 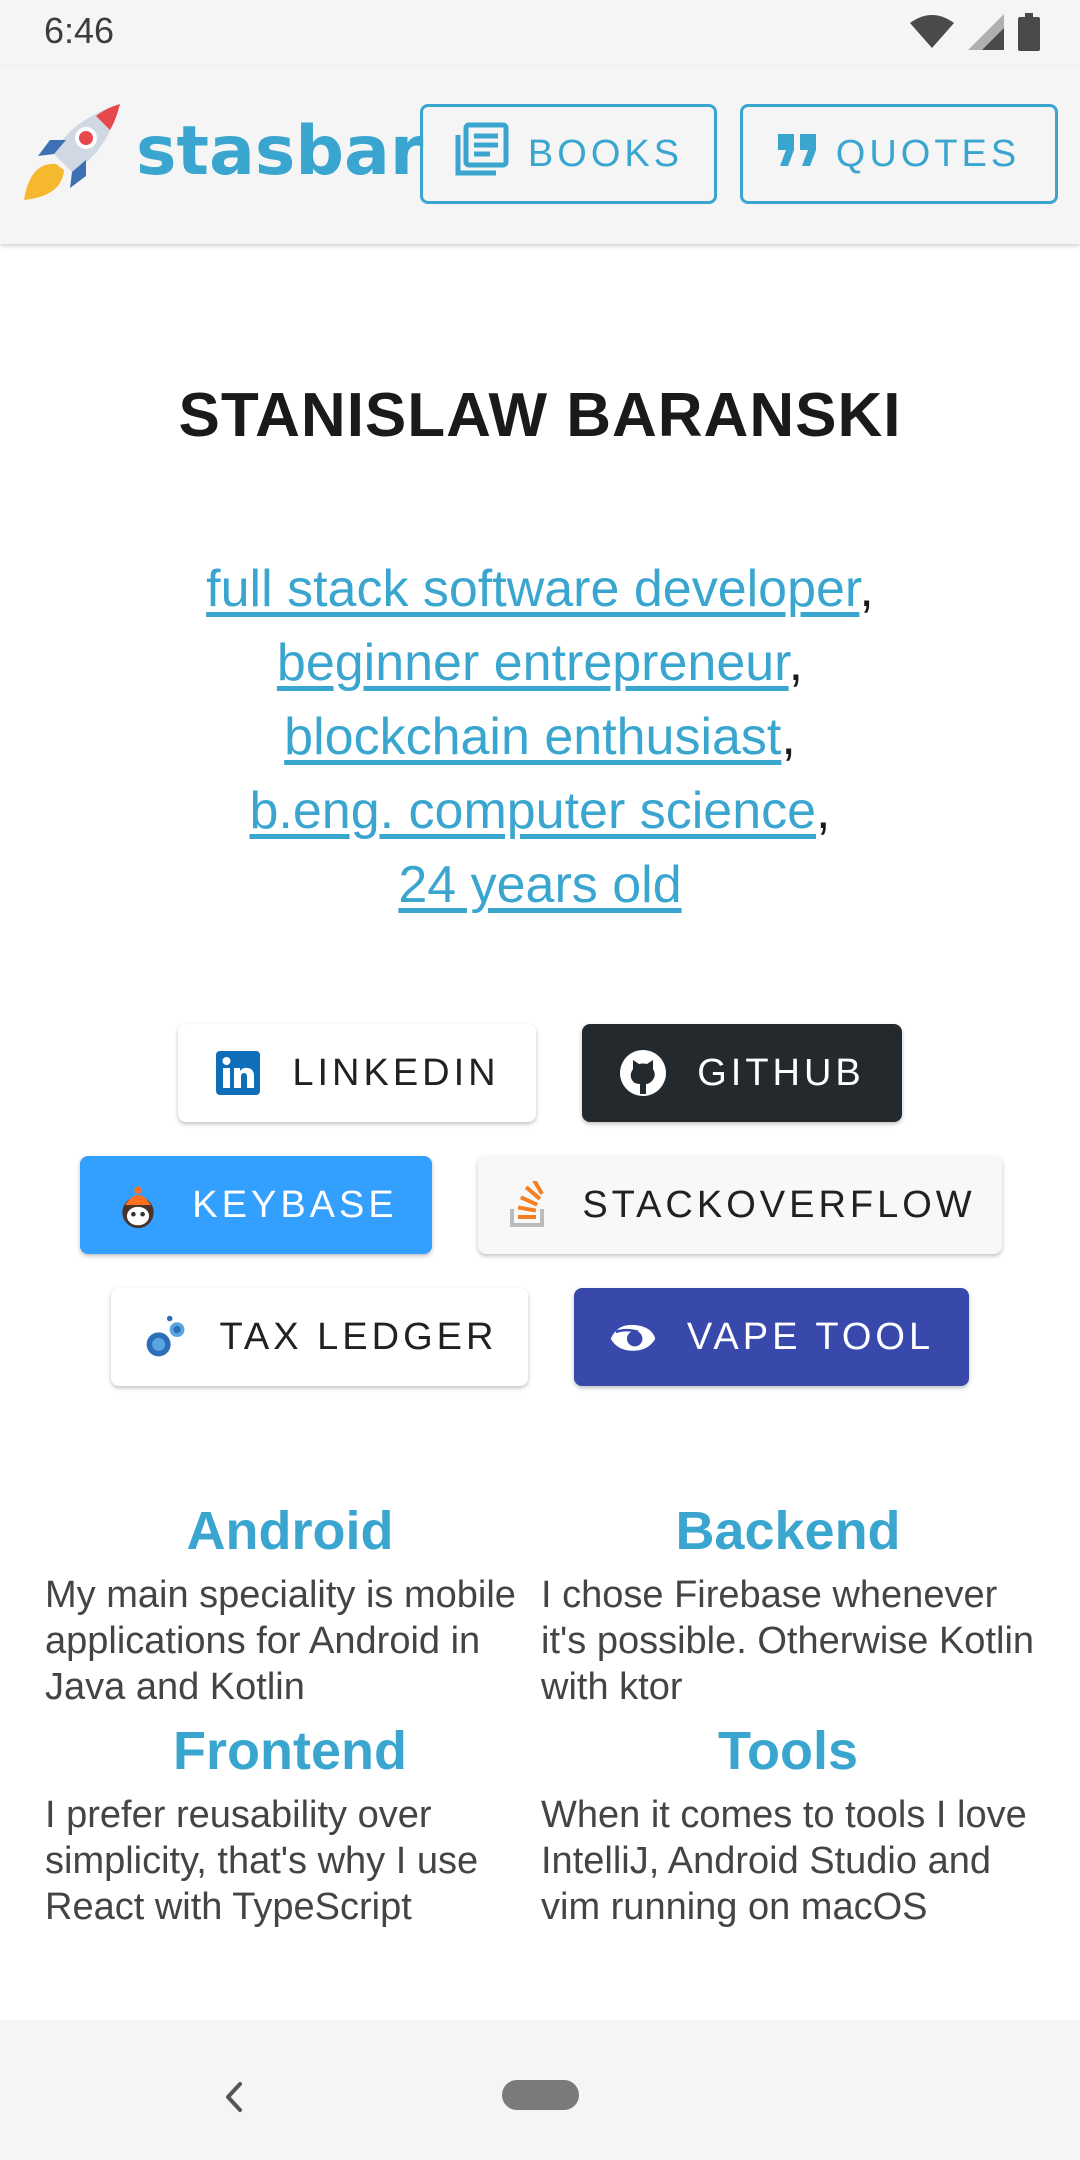 I want to click on stackoverflow-label: STACKOVERFLOW, so click(x=779, y=1204).